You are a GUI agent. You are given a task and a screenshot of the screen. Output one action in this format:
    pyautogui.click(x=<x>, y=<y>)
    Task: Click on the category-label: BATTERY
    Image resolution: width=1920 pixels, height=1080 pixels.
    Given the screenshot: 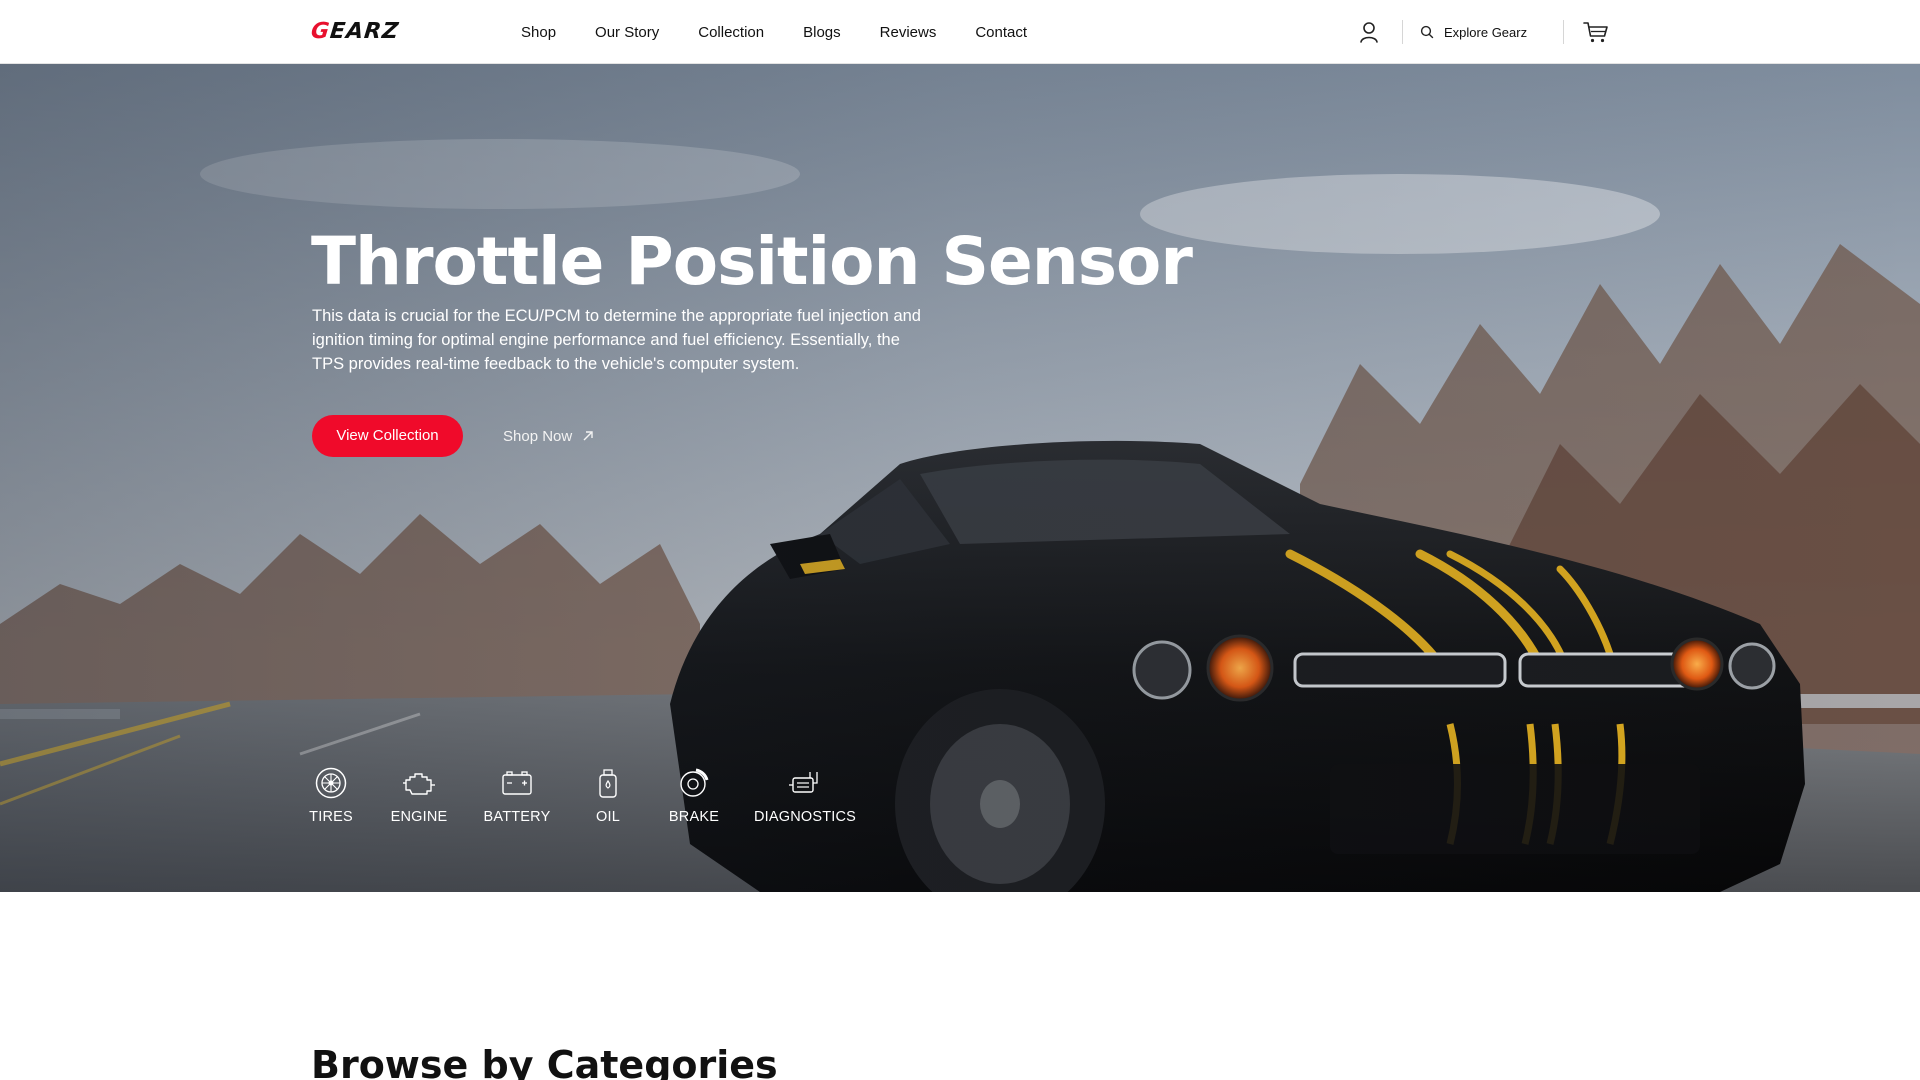 What is the action you would take?
    pyautogui.click(x=517, y=817)
    